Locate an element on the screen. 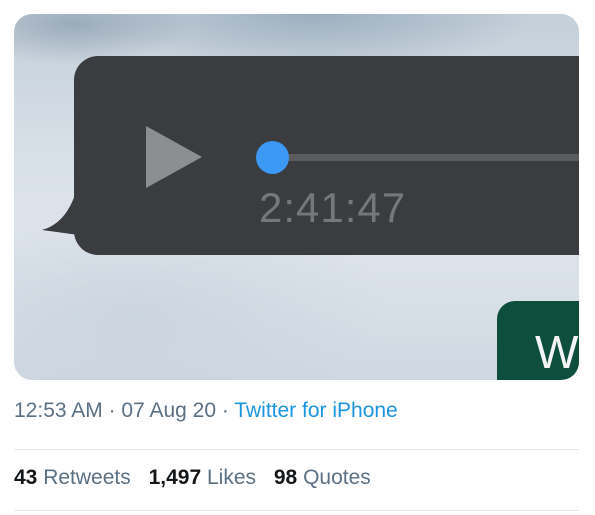 Image resolution: width=595 pixels, height=515 pixels. retweets-count: 43 is located at coordinates (26, 477).